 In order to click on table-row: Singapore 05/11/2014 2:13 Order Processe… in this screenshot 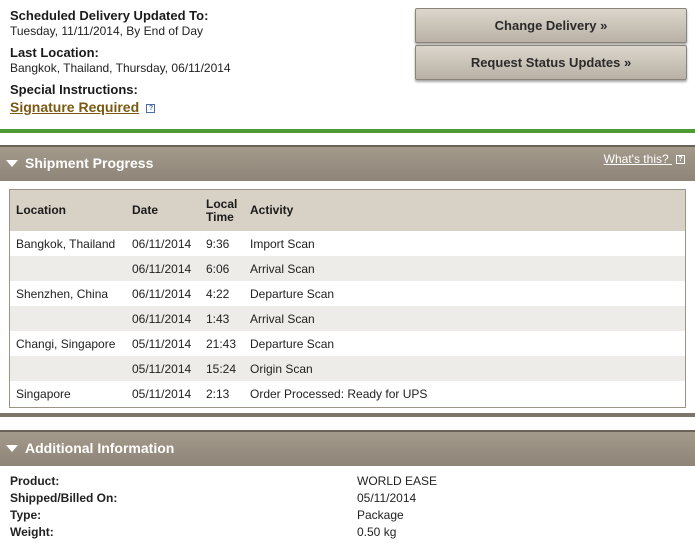, I will do `click(347, 393)`.